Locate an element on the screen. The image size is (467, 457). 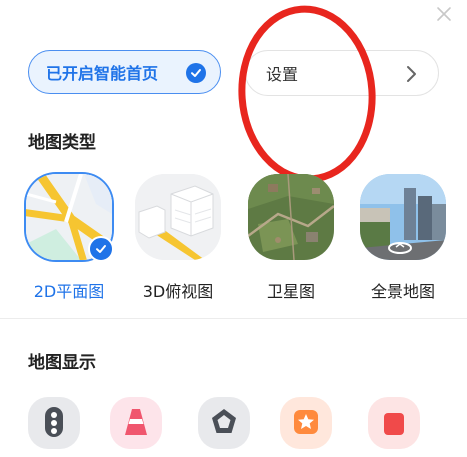
map-type-satellite-thumbnail is located at coordinates (291, 217).